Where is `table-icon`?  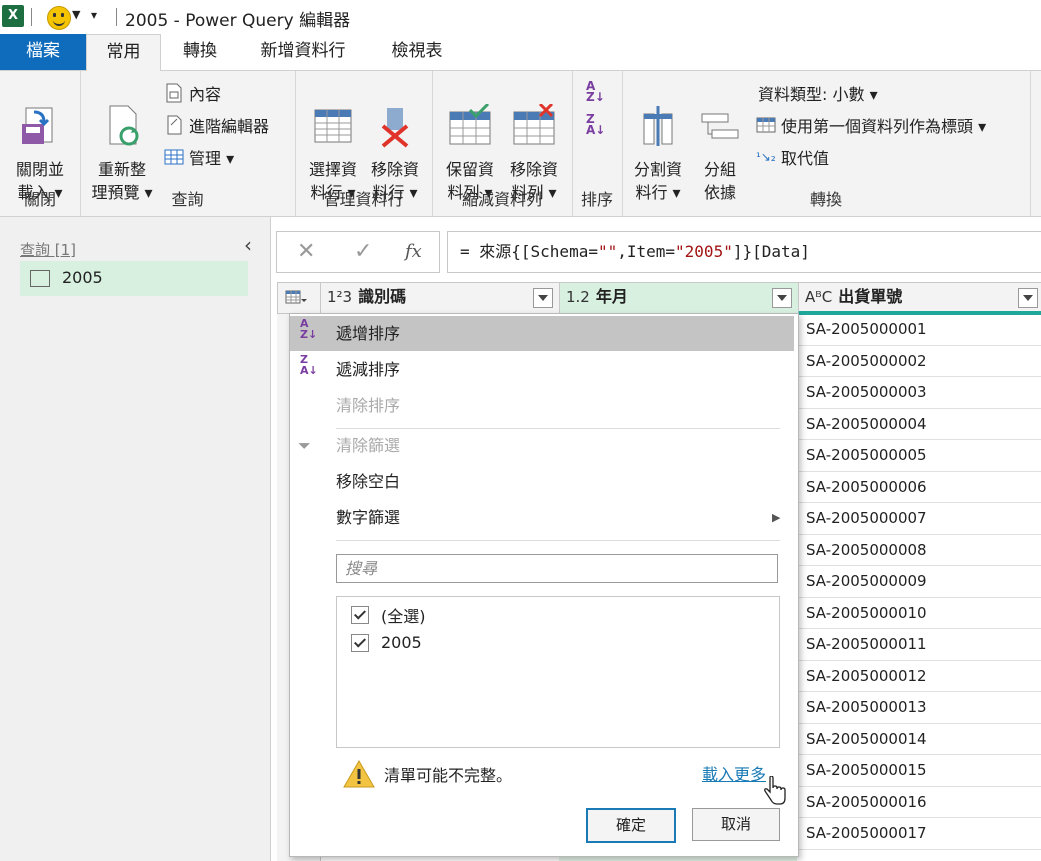 table-icon is located at coordinates (174, 157).